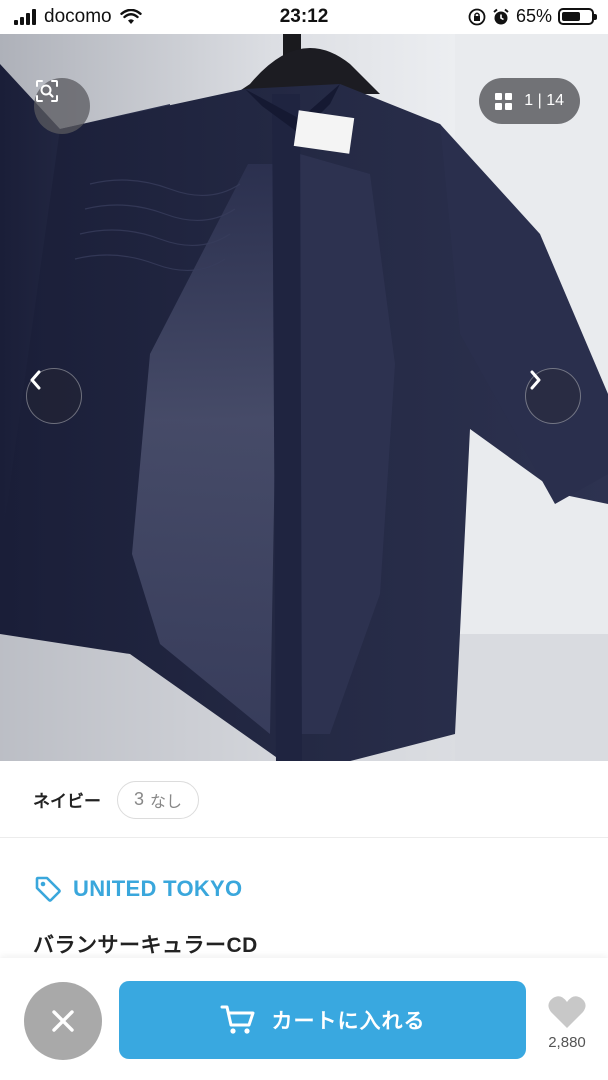  What do you see at coordinates (35, 380) in the screenshot?
I see `chevron-left-icon` at bounding box center [35, 380].